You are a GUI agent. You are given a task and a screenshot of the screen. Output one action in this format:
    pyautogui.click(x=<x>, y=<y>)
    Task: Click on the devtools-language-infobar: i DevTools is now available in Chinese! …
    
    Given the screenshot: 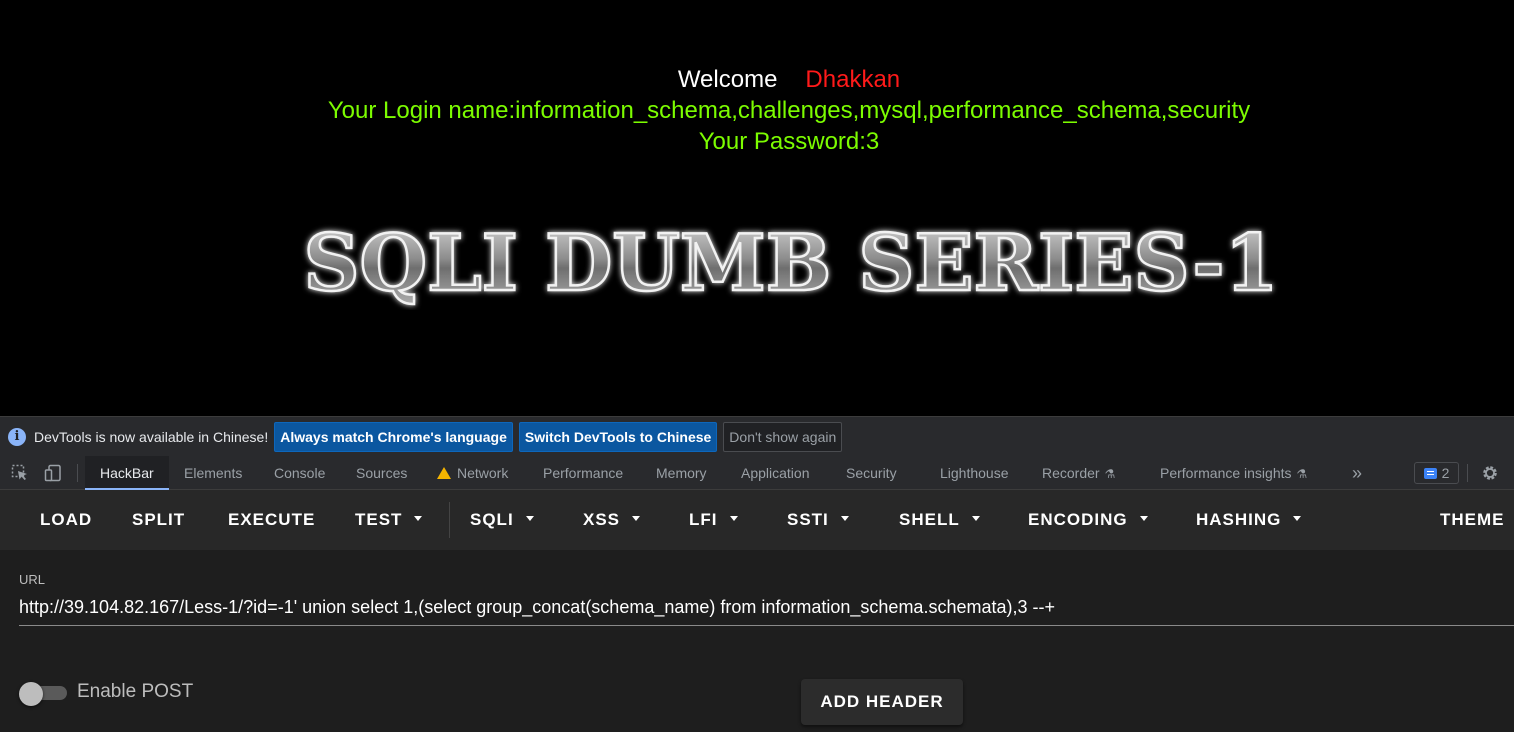 What is the action you would take?
    pyautogui.click(x=757, y=436)
    